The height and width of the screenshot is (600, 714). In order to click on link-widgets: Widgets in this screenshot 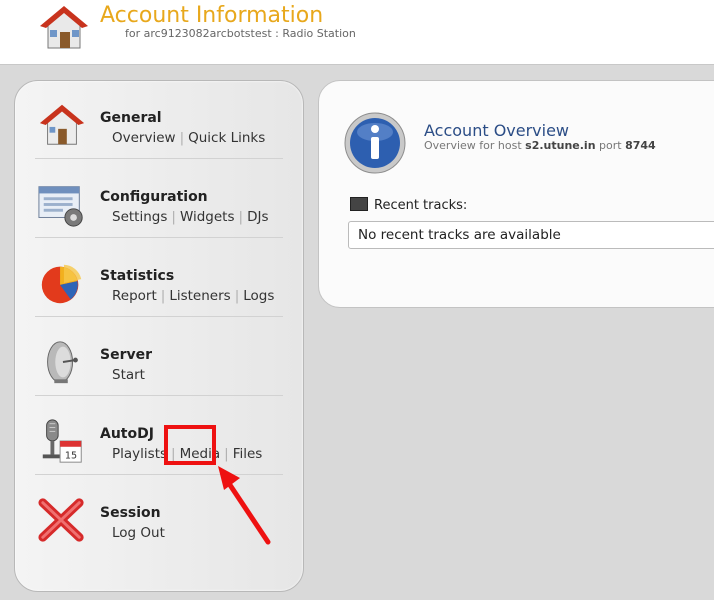, I will do `click(207, 217)`.